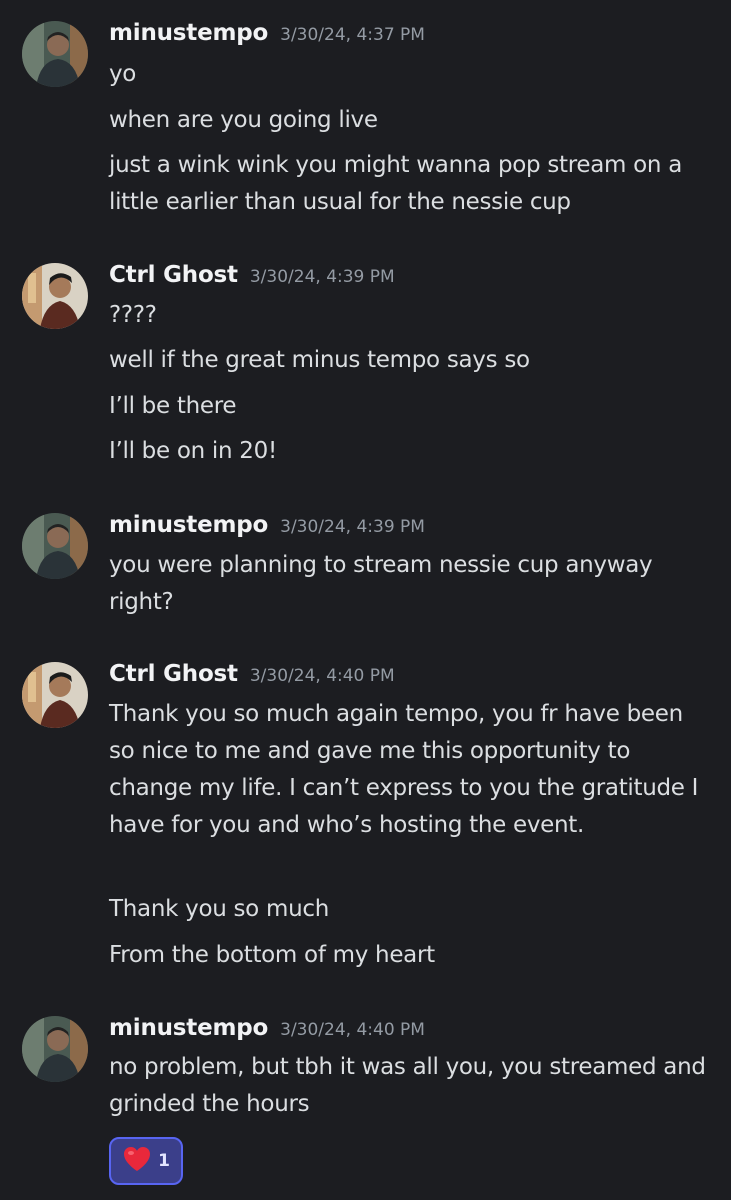 The height and width of the screenshot is (1200, 731). Describe the element at coordinates (219, 909) in the screenshot. I see `message-text: Thank you so much` at that location.